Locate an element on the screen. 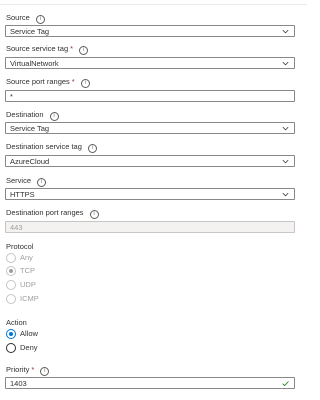  destination-port-ranges-input: 443 is located at coordinates (150, 227).